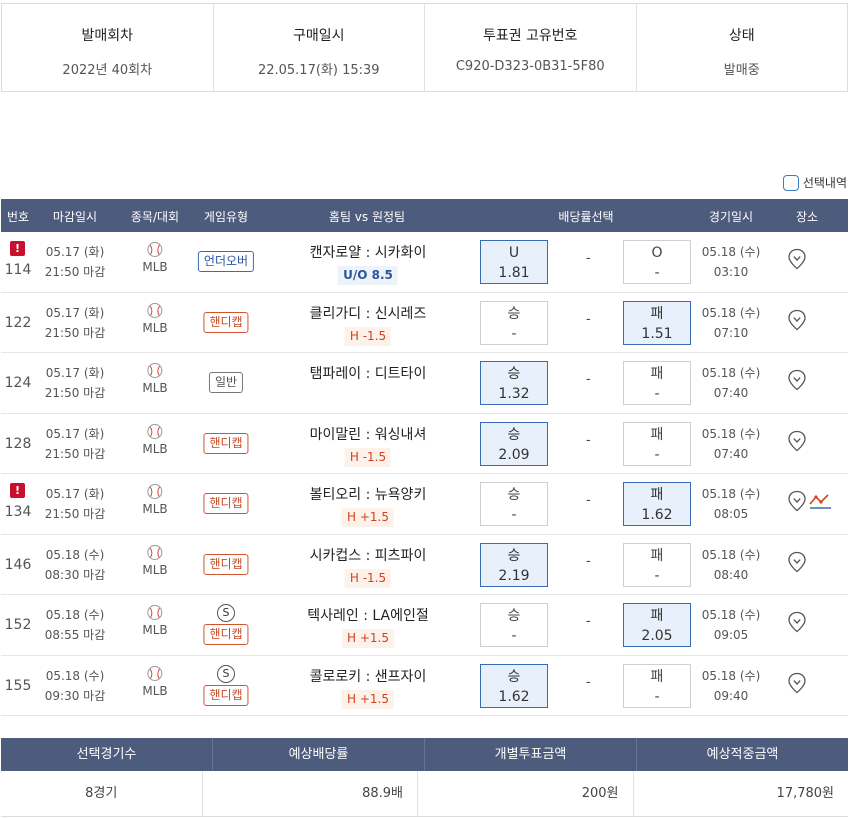  I want to click on header-teams: 홈팀 vs 원정팀, so click(367, 217).